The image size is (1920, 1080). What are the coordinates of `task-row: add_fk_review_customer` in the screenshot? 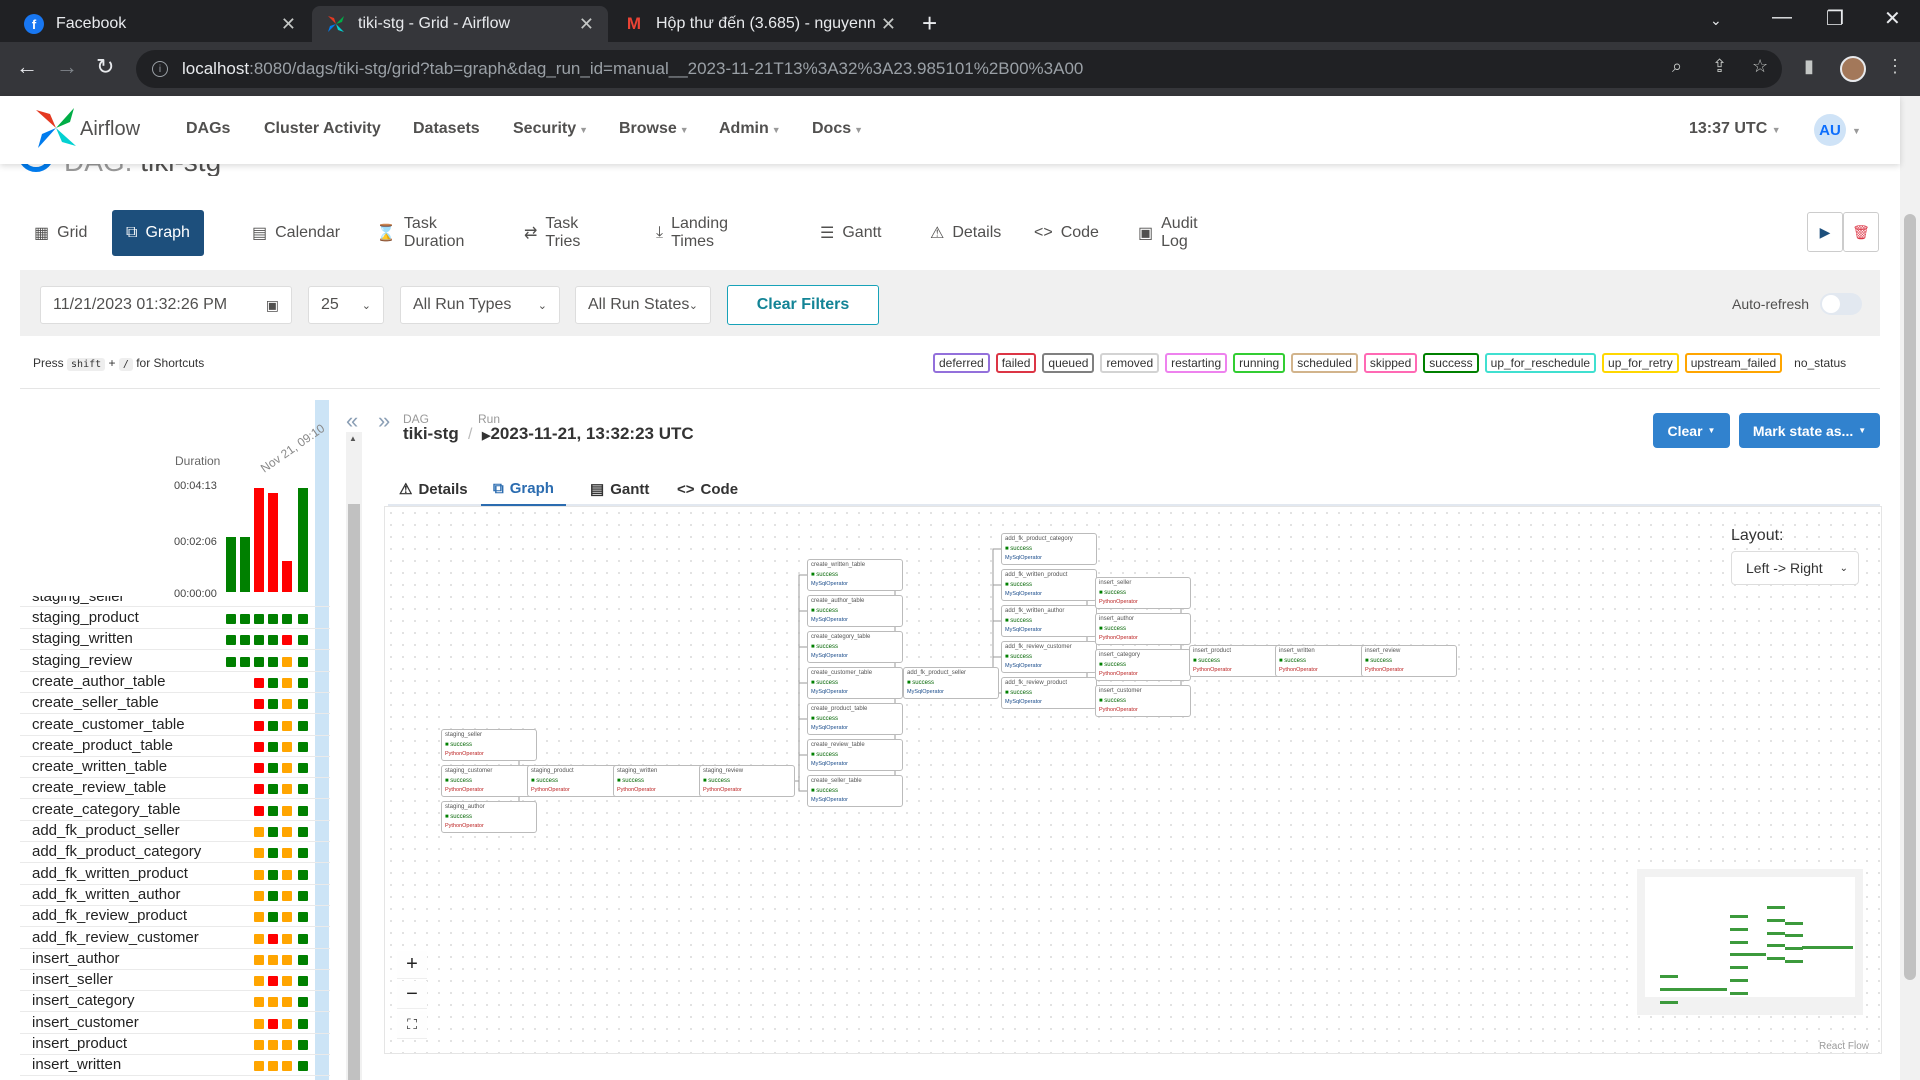 It's located at (175, 938).